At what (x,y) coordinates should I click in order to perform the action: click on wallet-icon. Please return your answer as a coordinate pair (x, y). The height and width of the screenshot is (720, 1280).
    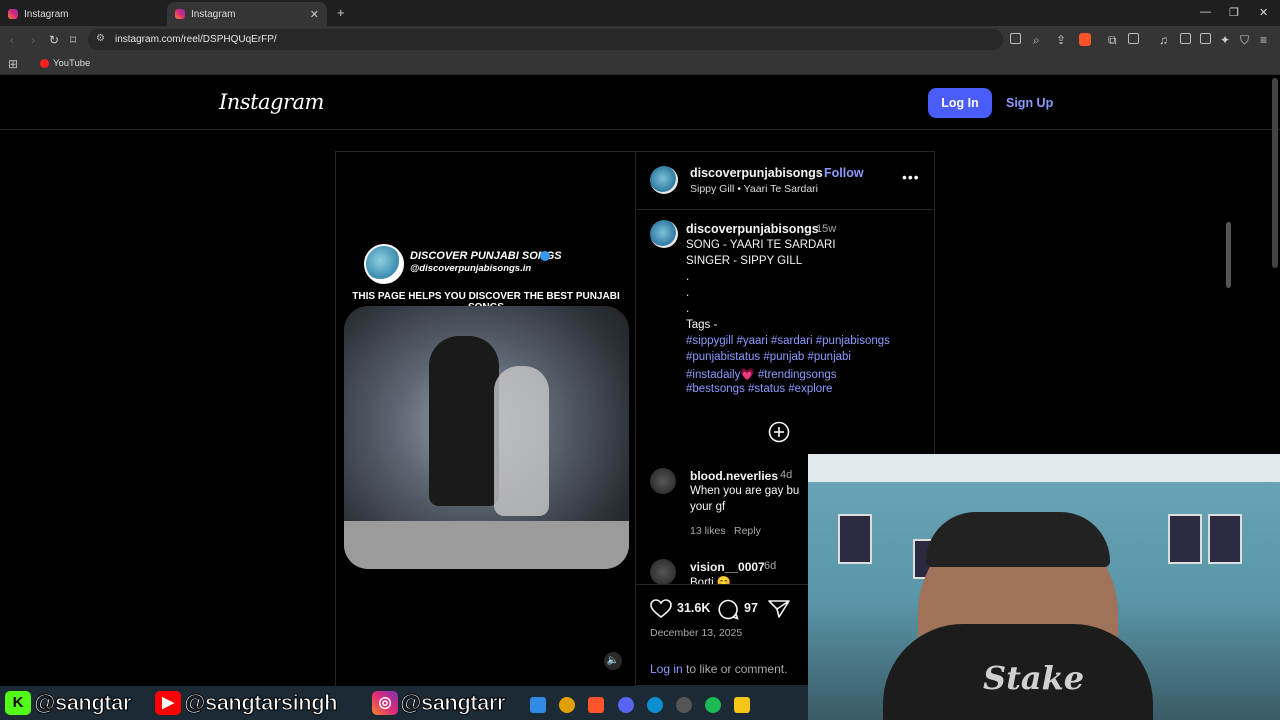
    Looking at the image, I should click on (1133, 38).